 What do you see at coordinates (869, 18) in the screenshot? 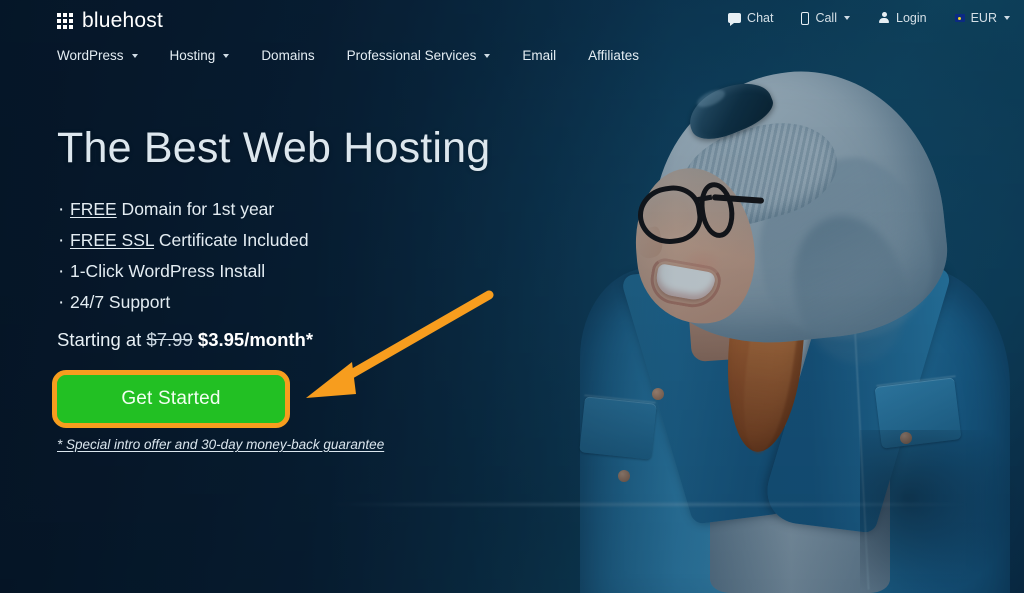
I see `utility-nav: Chat Call Login EUR` at bounding box center [869, 18].